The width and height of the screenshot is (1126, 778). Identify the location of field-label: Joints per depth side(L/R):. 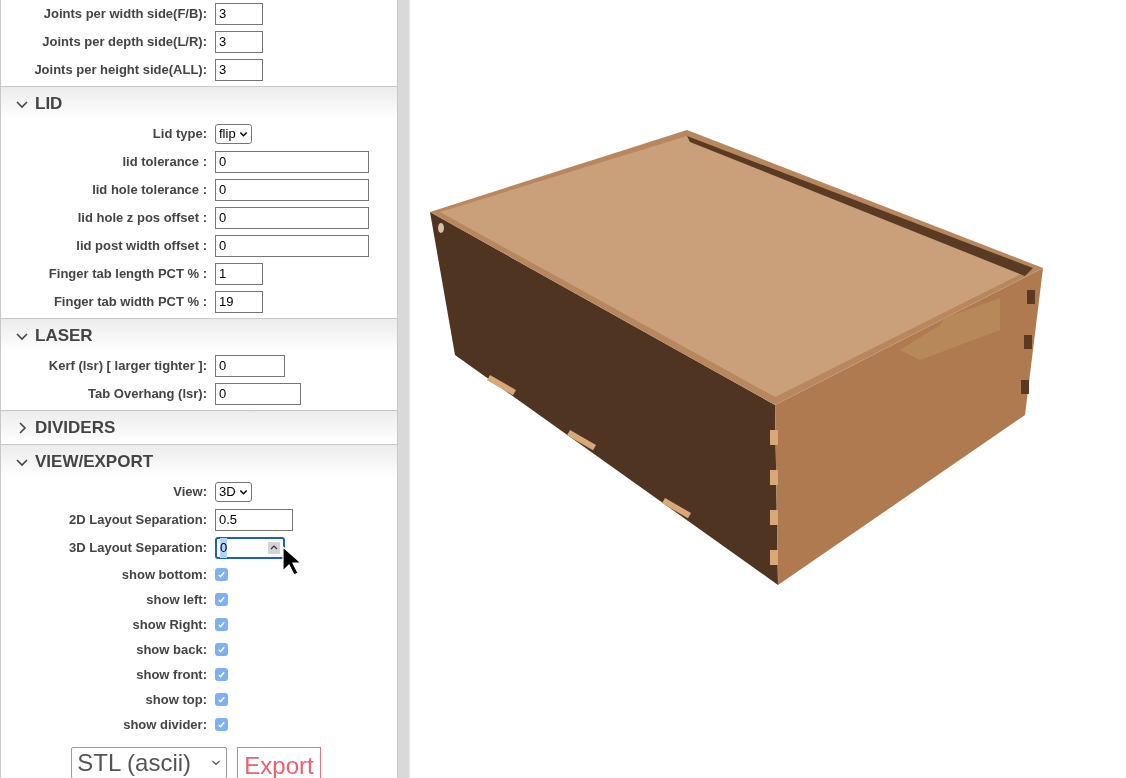
(124, 42).